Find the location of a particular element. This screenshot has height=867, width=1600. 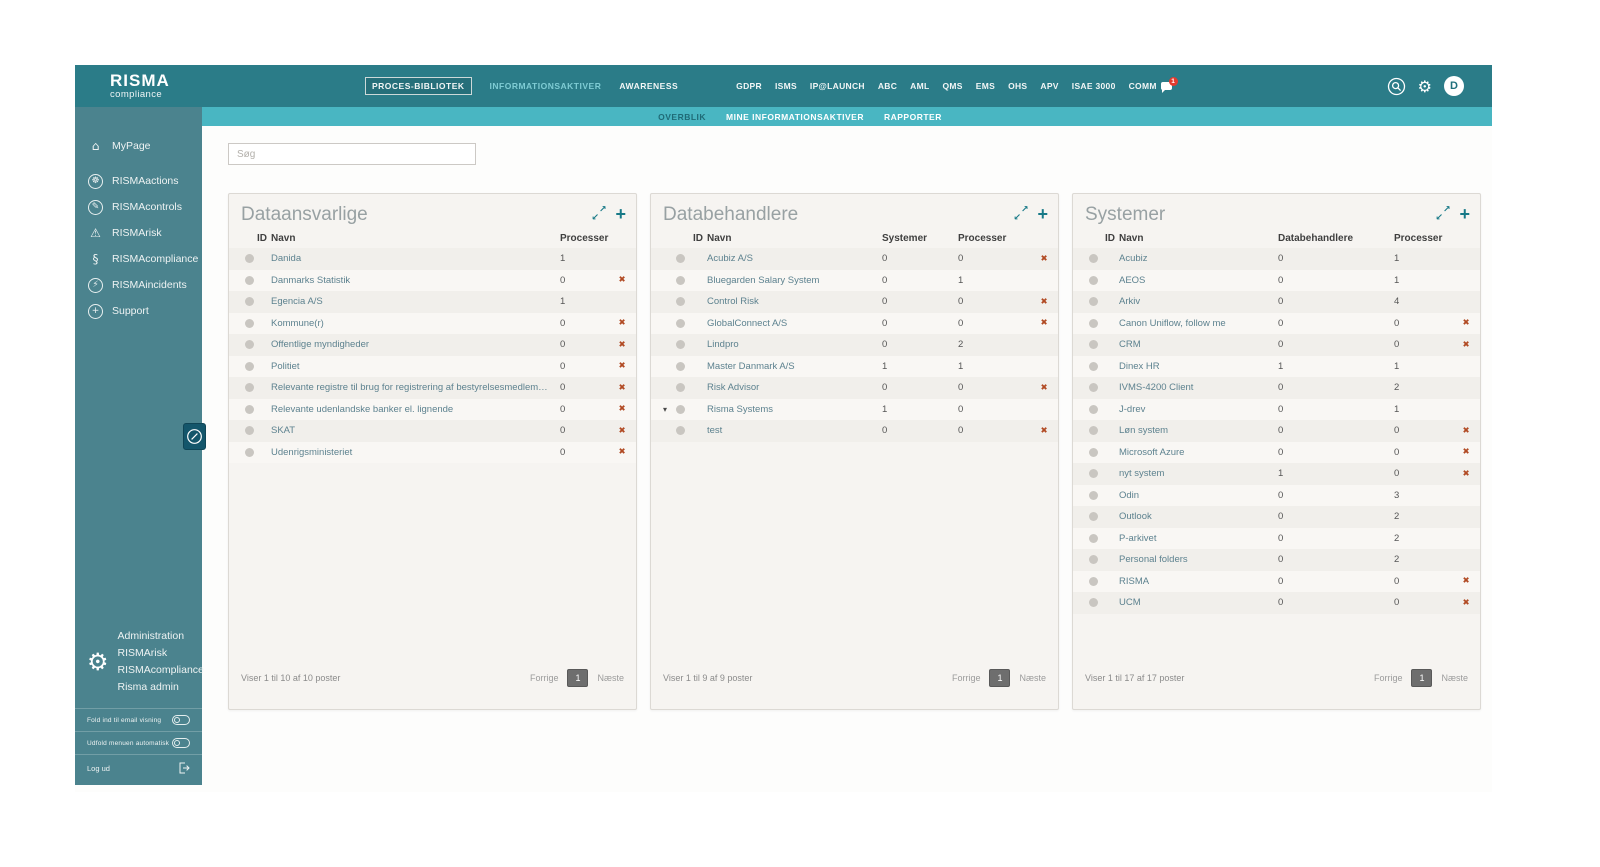

row-name-link: P-arkivet is located at coordinates (1198, 538).